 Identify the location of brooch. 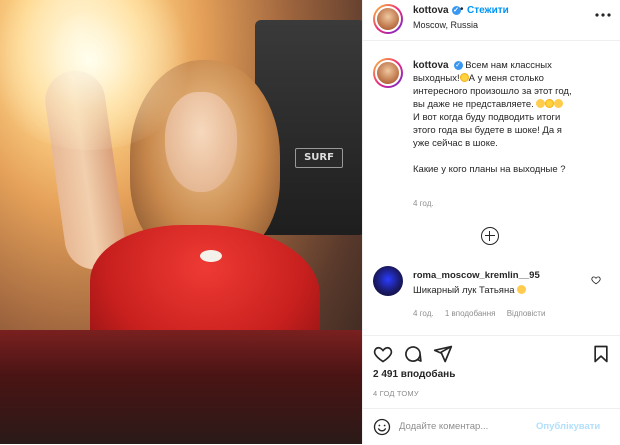
(211, 256).